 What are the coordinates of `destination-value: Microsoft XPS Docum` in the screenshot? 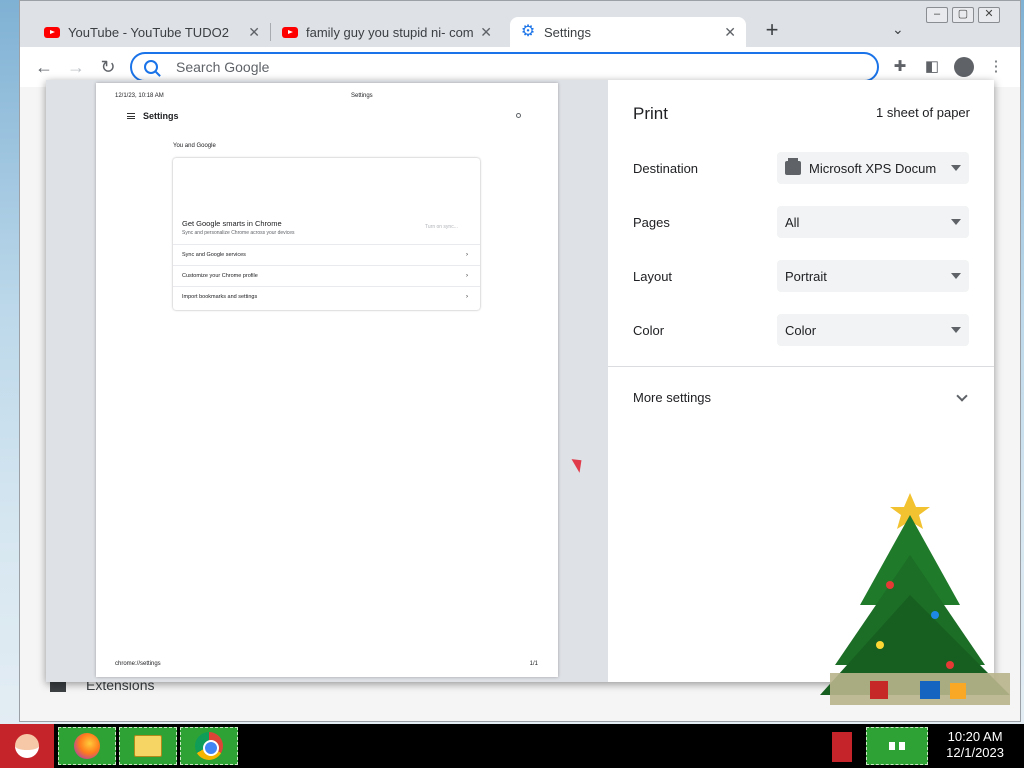 It's located at (873, 168).